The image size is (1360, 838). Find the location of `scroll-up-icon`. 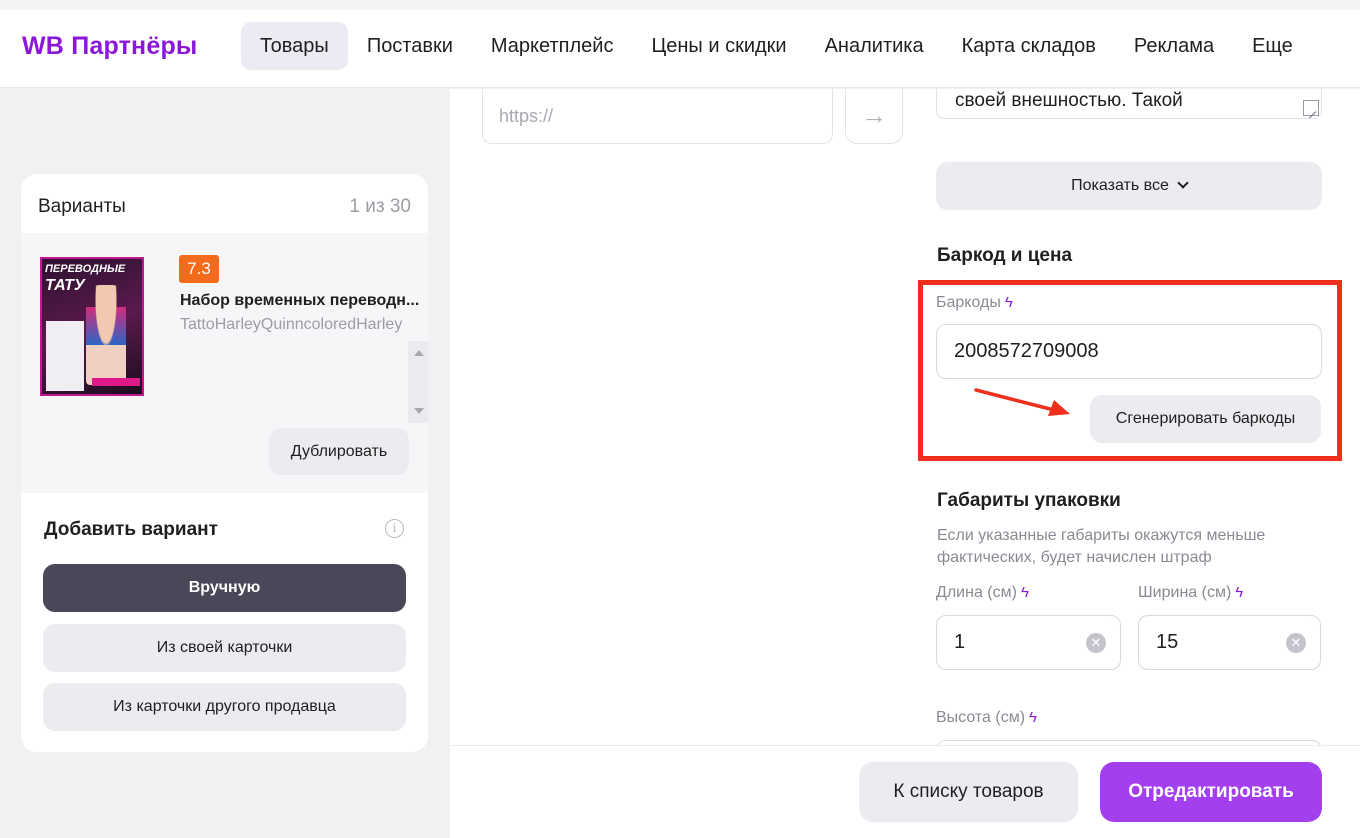

scroll-up-icon is located at coordinates (419, 353).